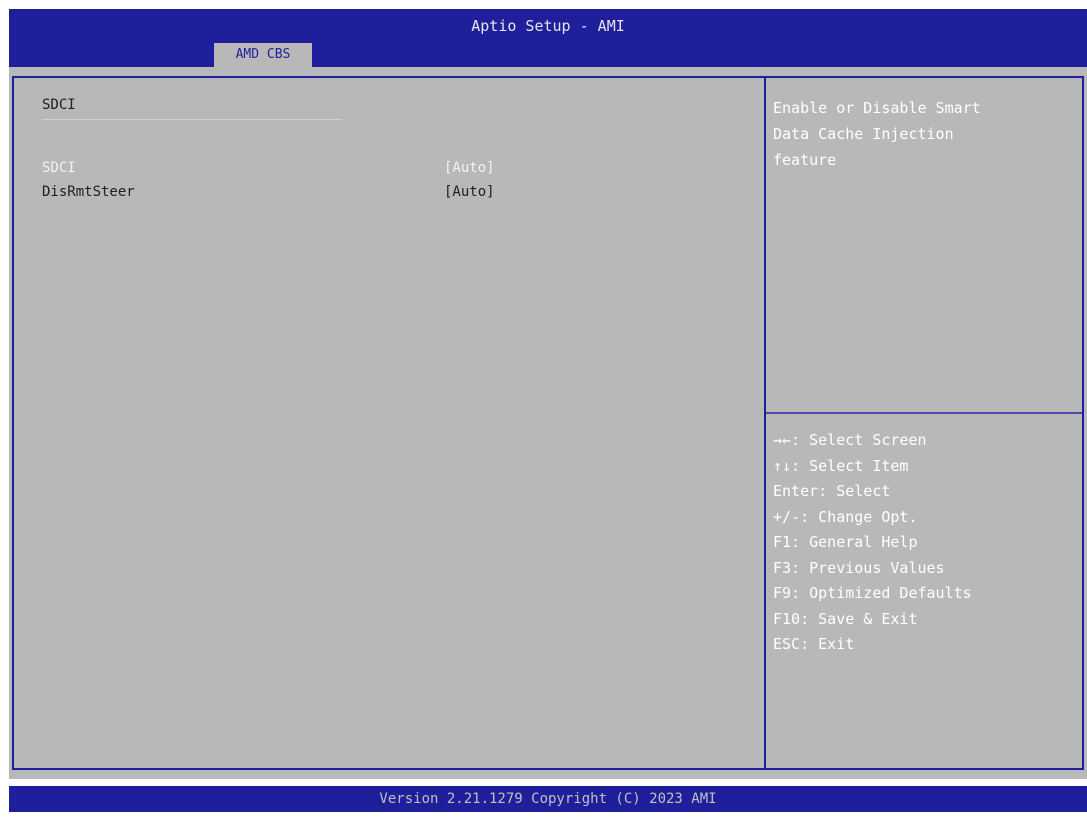  What do you see at coordinates (859, 567) in the screenshot?
I see `key-help-previous-values: F3: Previous Values` at bounding box center [859, 567].